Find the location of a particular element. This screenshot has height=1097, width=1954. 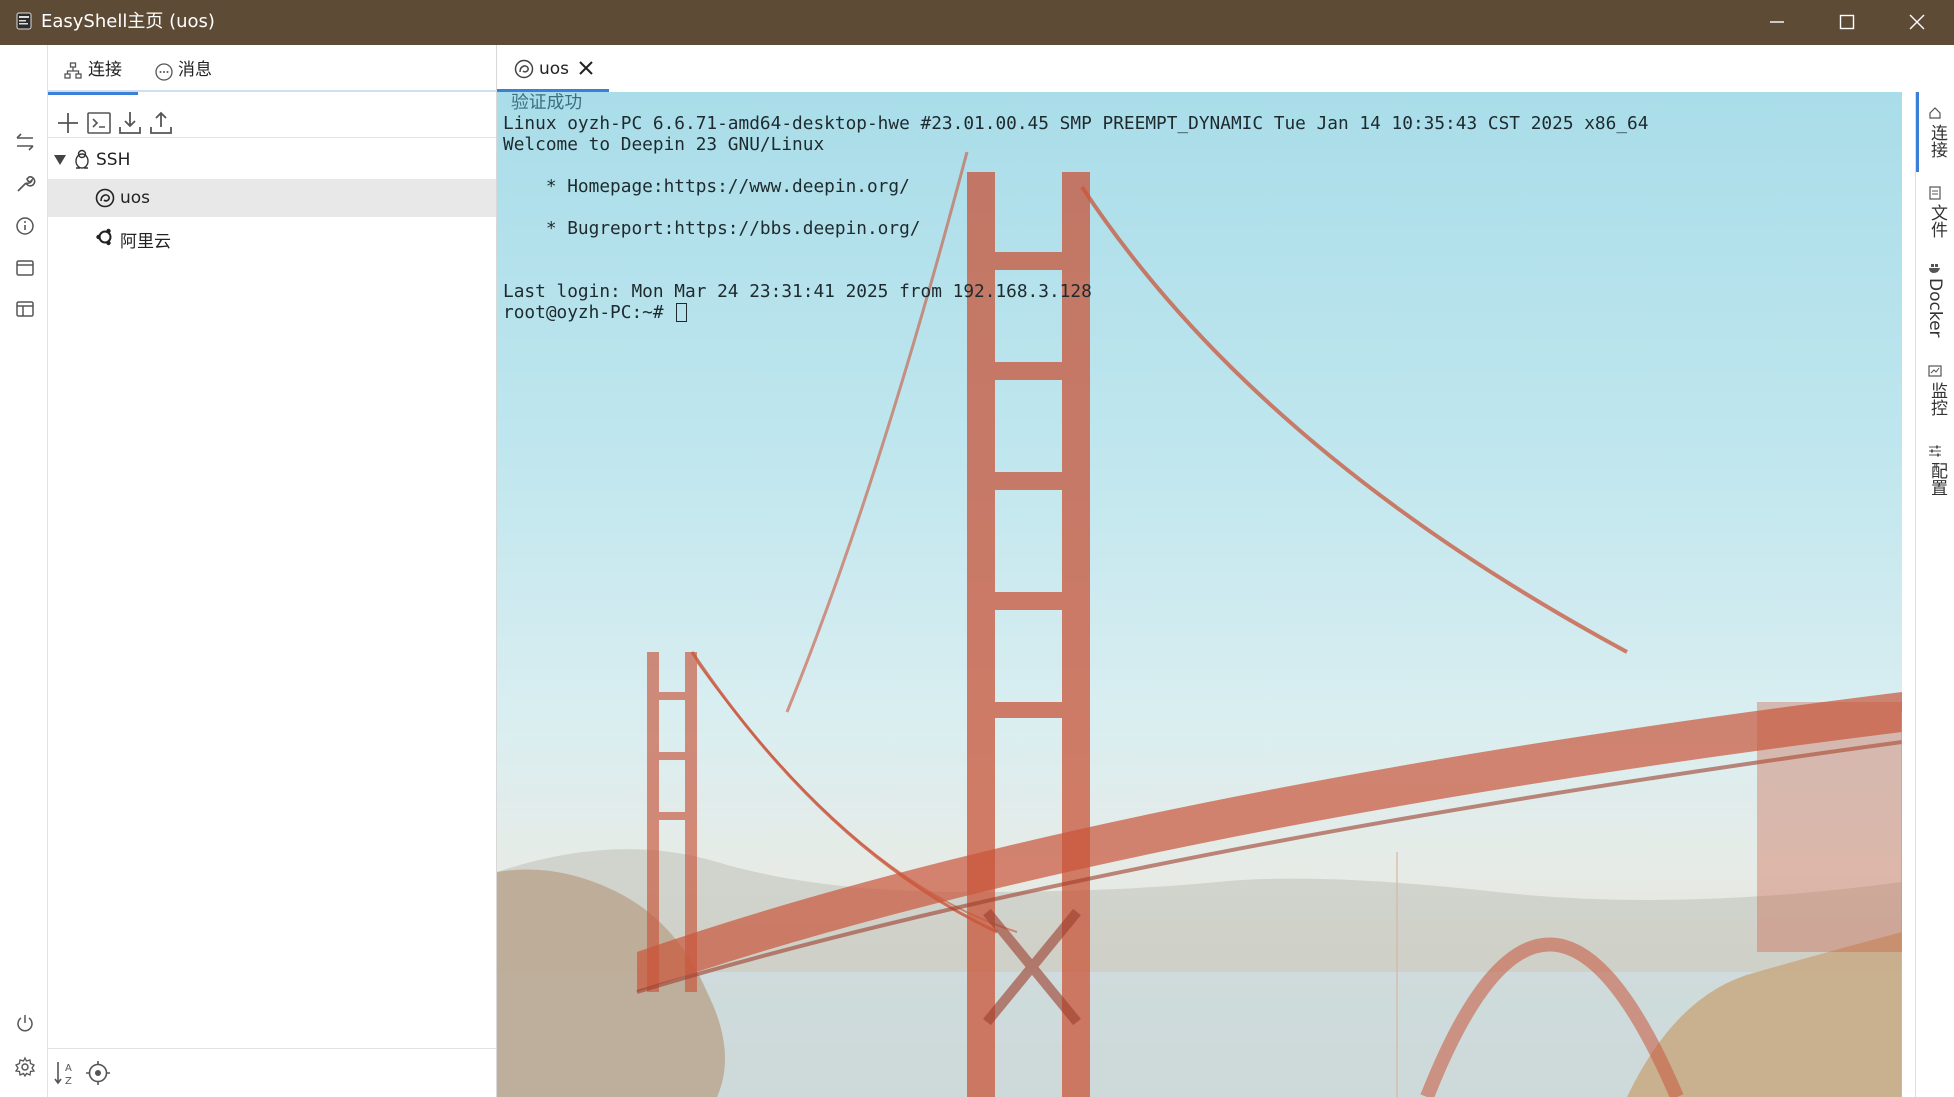

right-tab-label: 监控 is located at coordinates (1937, 399).